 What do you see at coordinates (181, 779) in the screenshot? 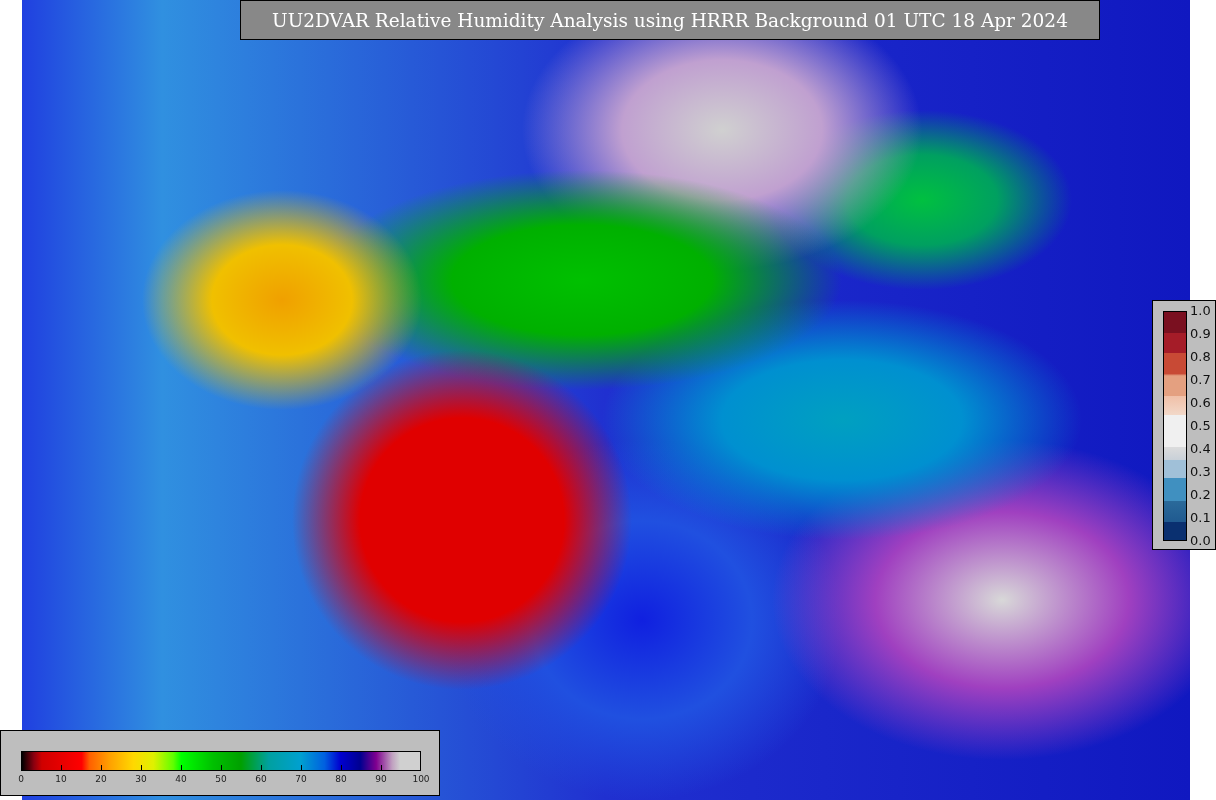
I see `tick-label: 40` at bounding box center [181, 779].